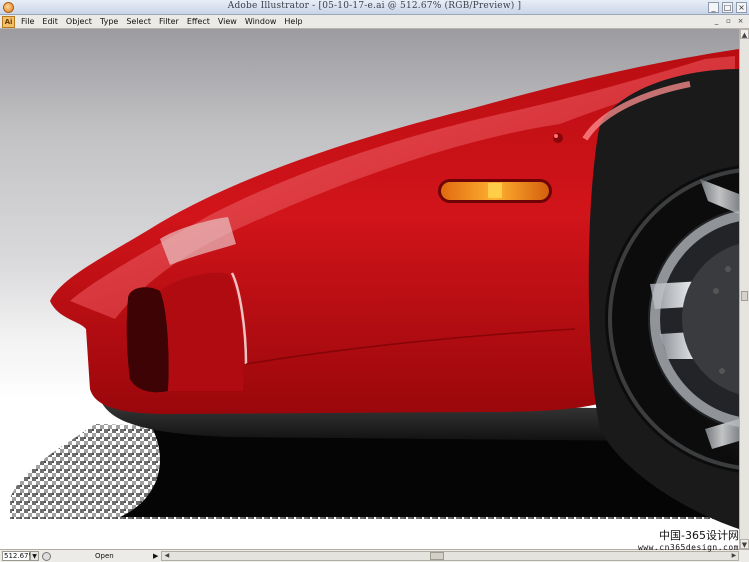 The width and height of the screenshot is (749, 562). Describe the element at coordinates (18, 556) in the screenshot. I see `zoom-level-field: 512.67%` at that location.